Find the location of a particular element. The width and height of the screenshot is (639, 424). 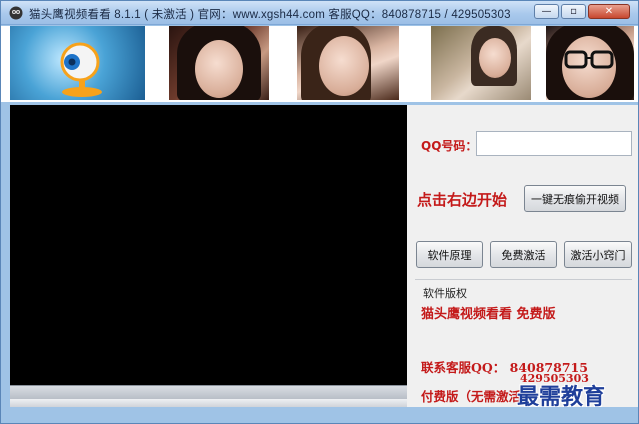

free-activation-button: 免费激活 is located at coordinates (523, 254).